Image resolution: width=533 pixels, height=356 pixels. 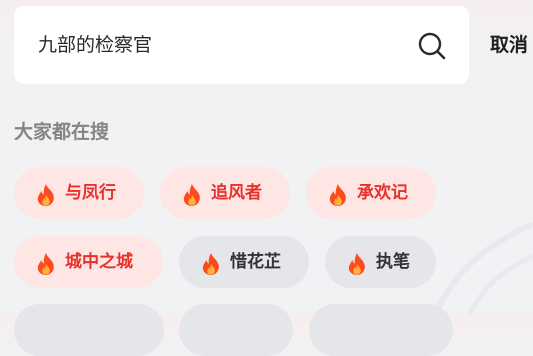 What do you see at coordinates (236, 193) in the screenshot?
I see `trending-tag-label: 追风者` at bounding box center [236, 193].